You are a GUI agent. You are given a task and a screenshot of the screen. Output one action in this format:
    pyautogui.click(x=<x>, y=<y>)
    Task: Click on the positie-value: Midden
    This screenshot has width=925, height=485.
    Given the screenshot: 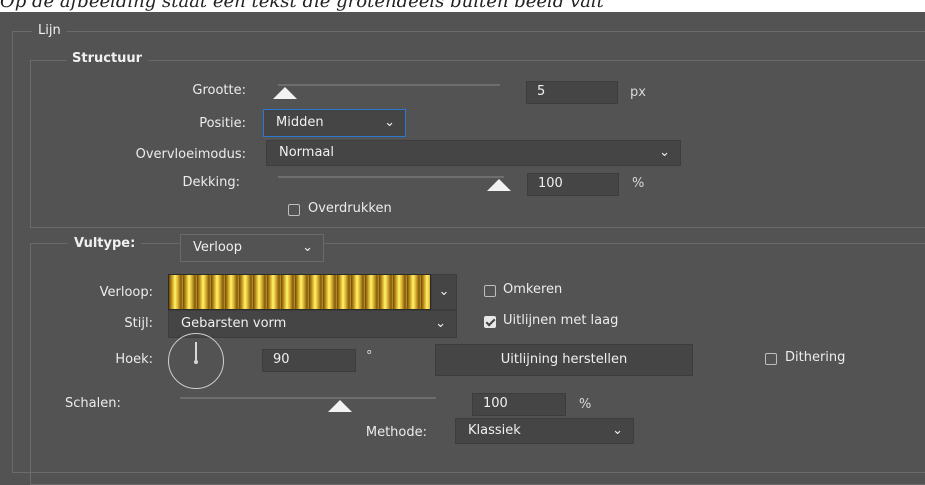 What is the action you would take?
    pyautogui.click(x=300, y=122)
    